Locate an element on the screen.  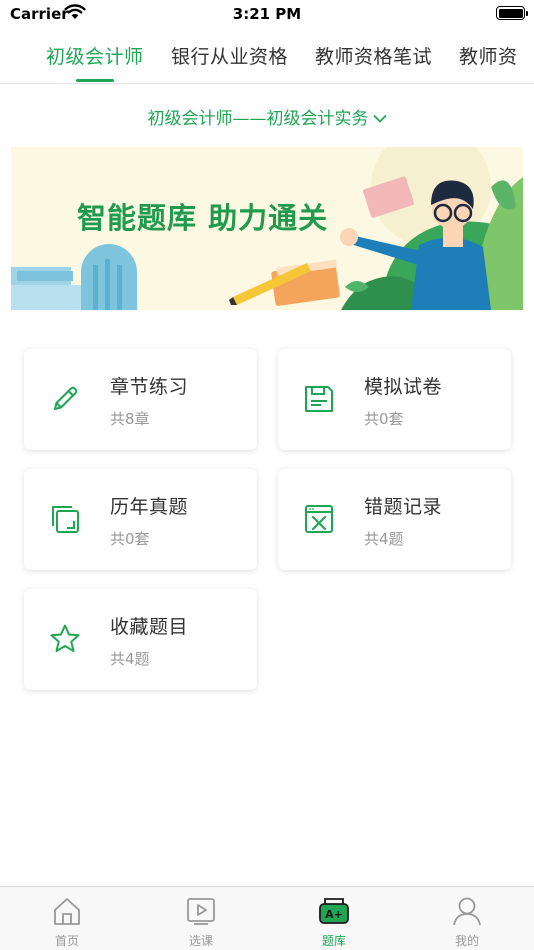
tab-label: 题库 is located at coordinates (333, 941).